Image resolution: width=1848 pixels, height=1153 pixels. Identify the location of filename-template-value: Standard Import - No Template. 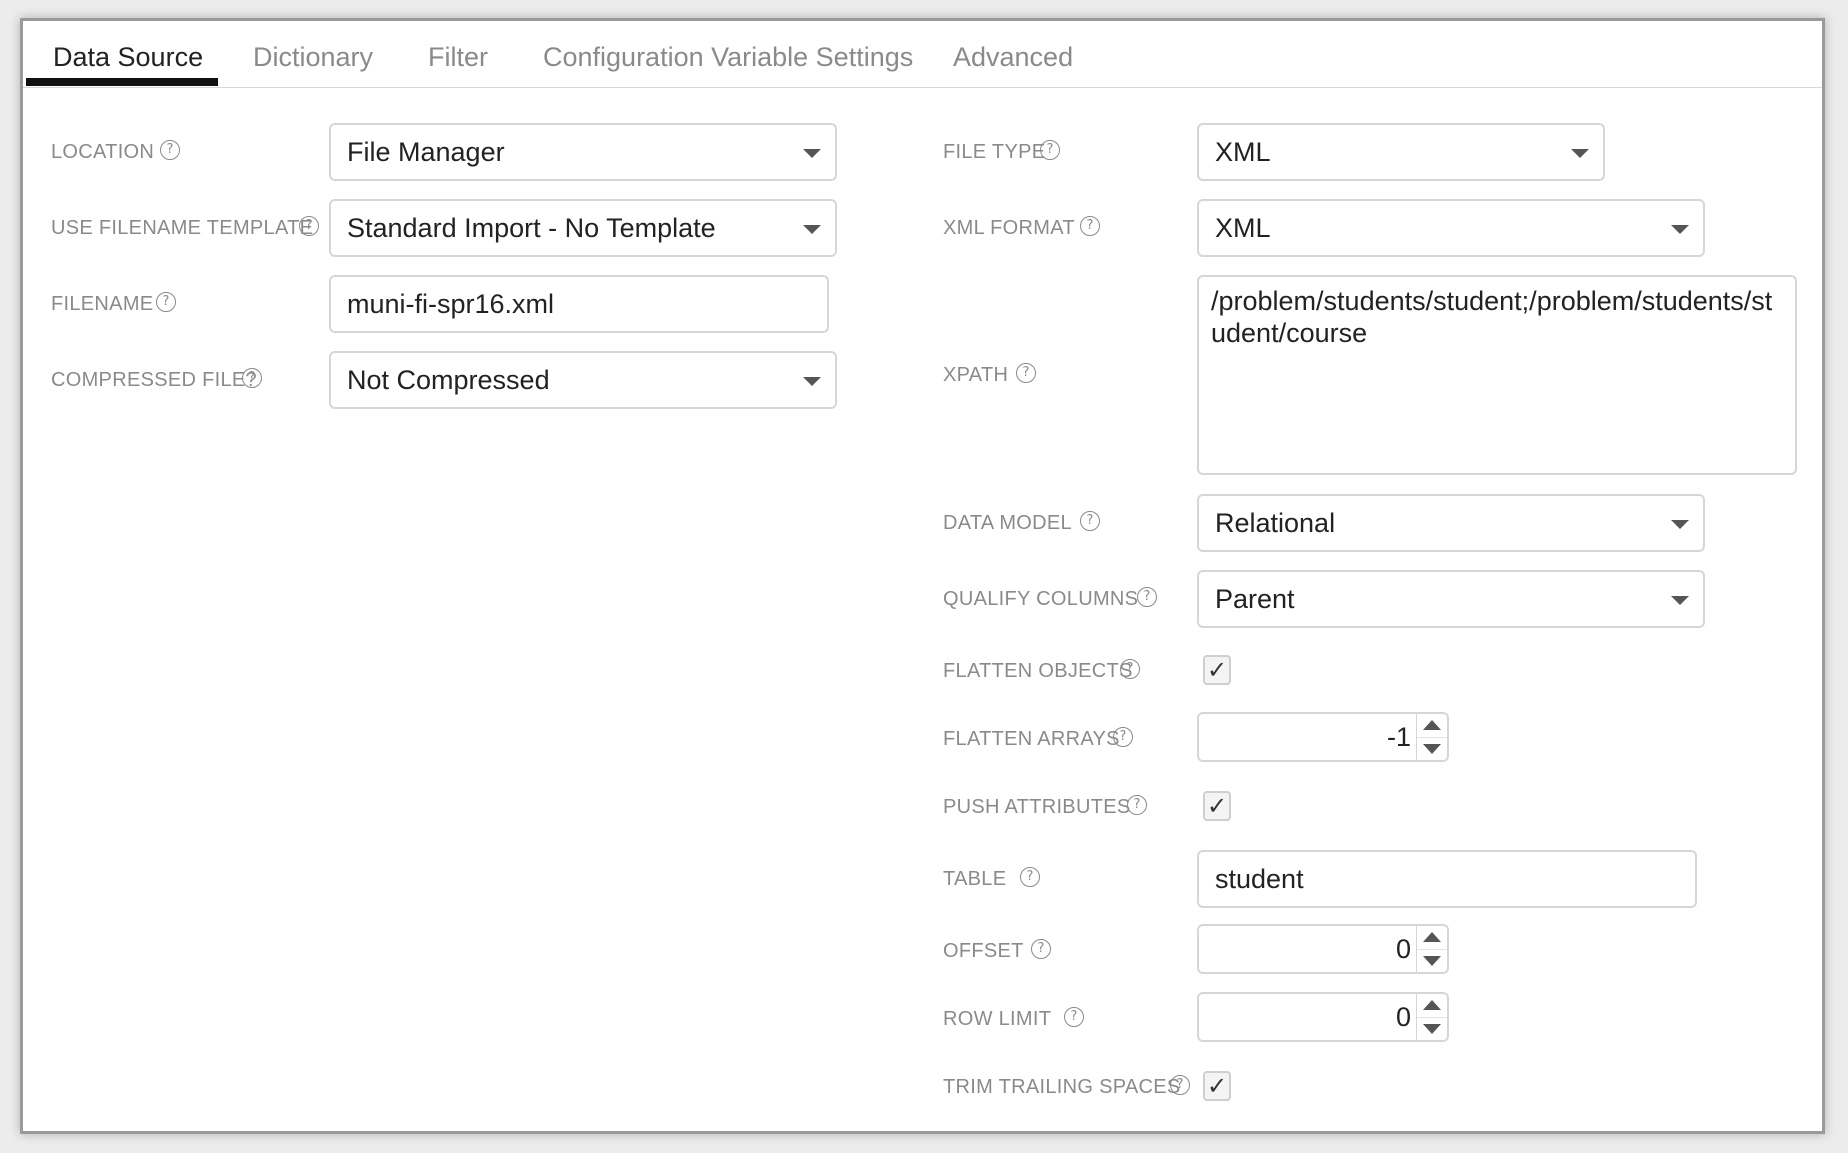
(531, 227).